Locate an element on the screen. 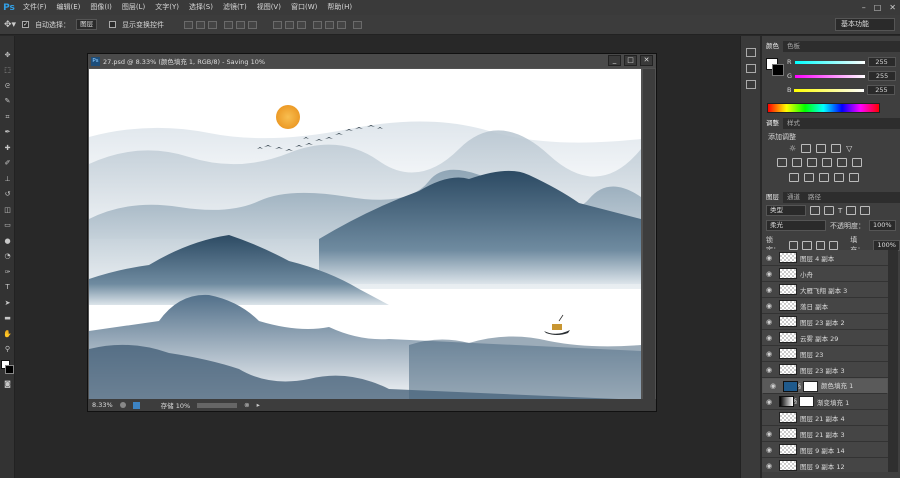 The image size is (900, 478). color-bg-swatch is located at coordinates (778, 70).